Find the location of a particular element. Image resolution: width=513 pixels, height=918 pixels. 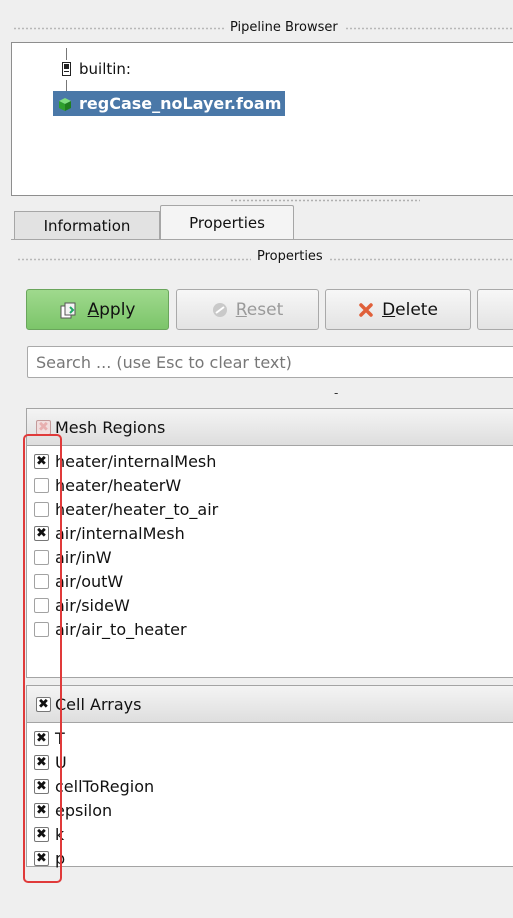

apply-icon is located at coordinates (68, 310).